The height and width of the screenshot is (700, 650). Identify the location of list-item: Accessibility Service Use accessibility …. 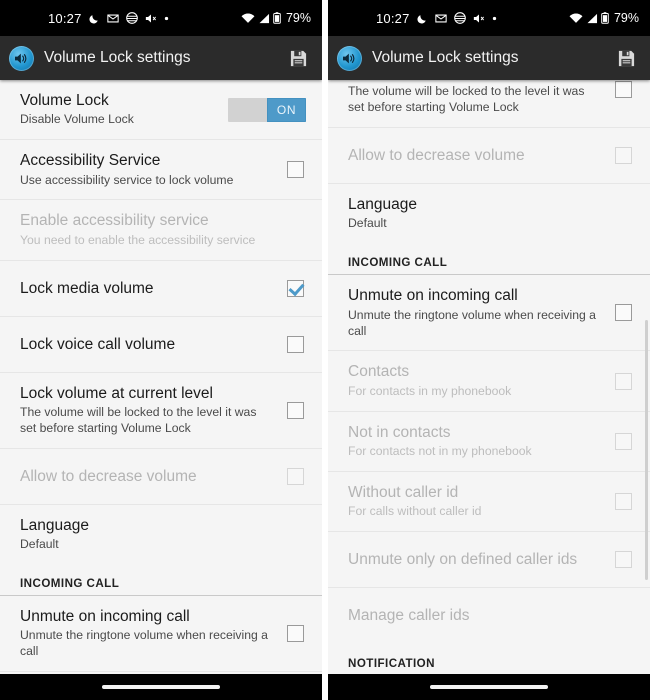
(161, 170).